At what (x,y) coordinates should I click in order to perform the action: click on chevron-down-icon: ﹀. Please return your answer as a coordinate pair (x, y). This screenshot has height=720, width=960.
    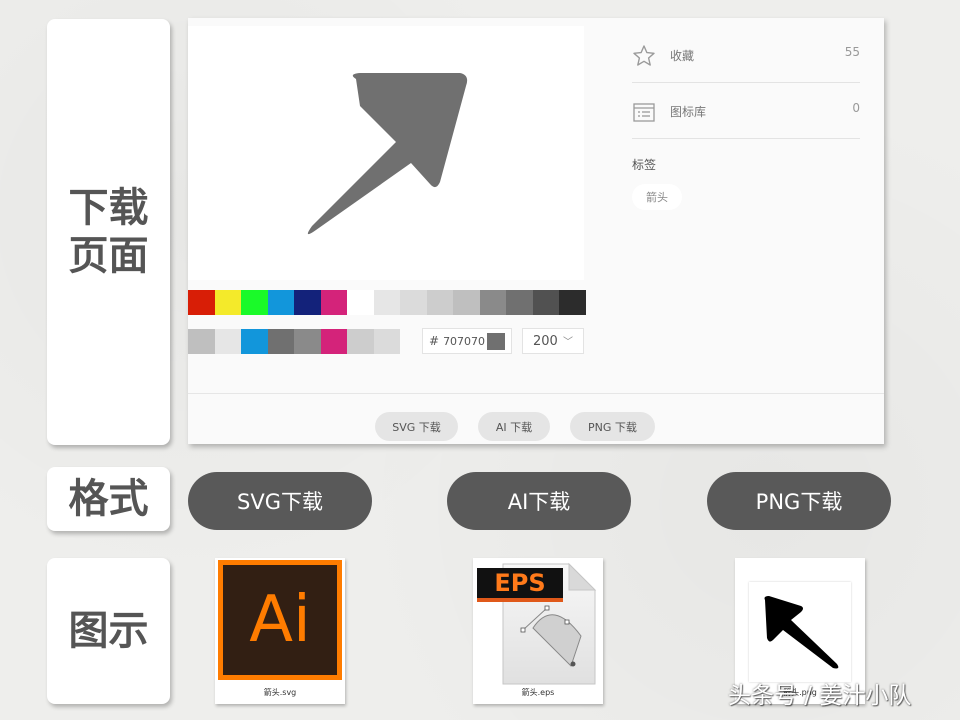
    Looking at the image, I should click on (568, 342).